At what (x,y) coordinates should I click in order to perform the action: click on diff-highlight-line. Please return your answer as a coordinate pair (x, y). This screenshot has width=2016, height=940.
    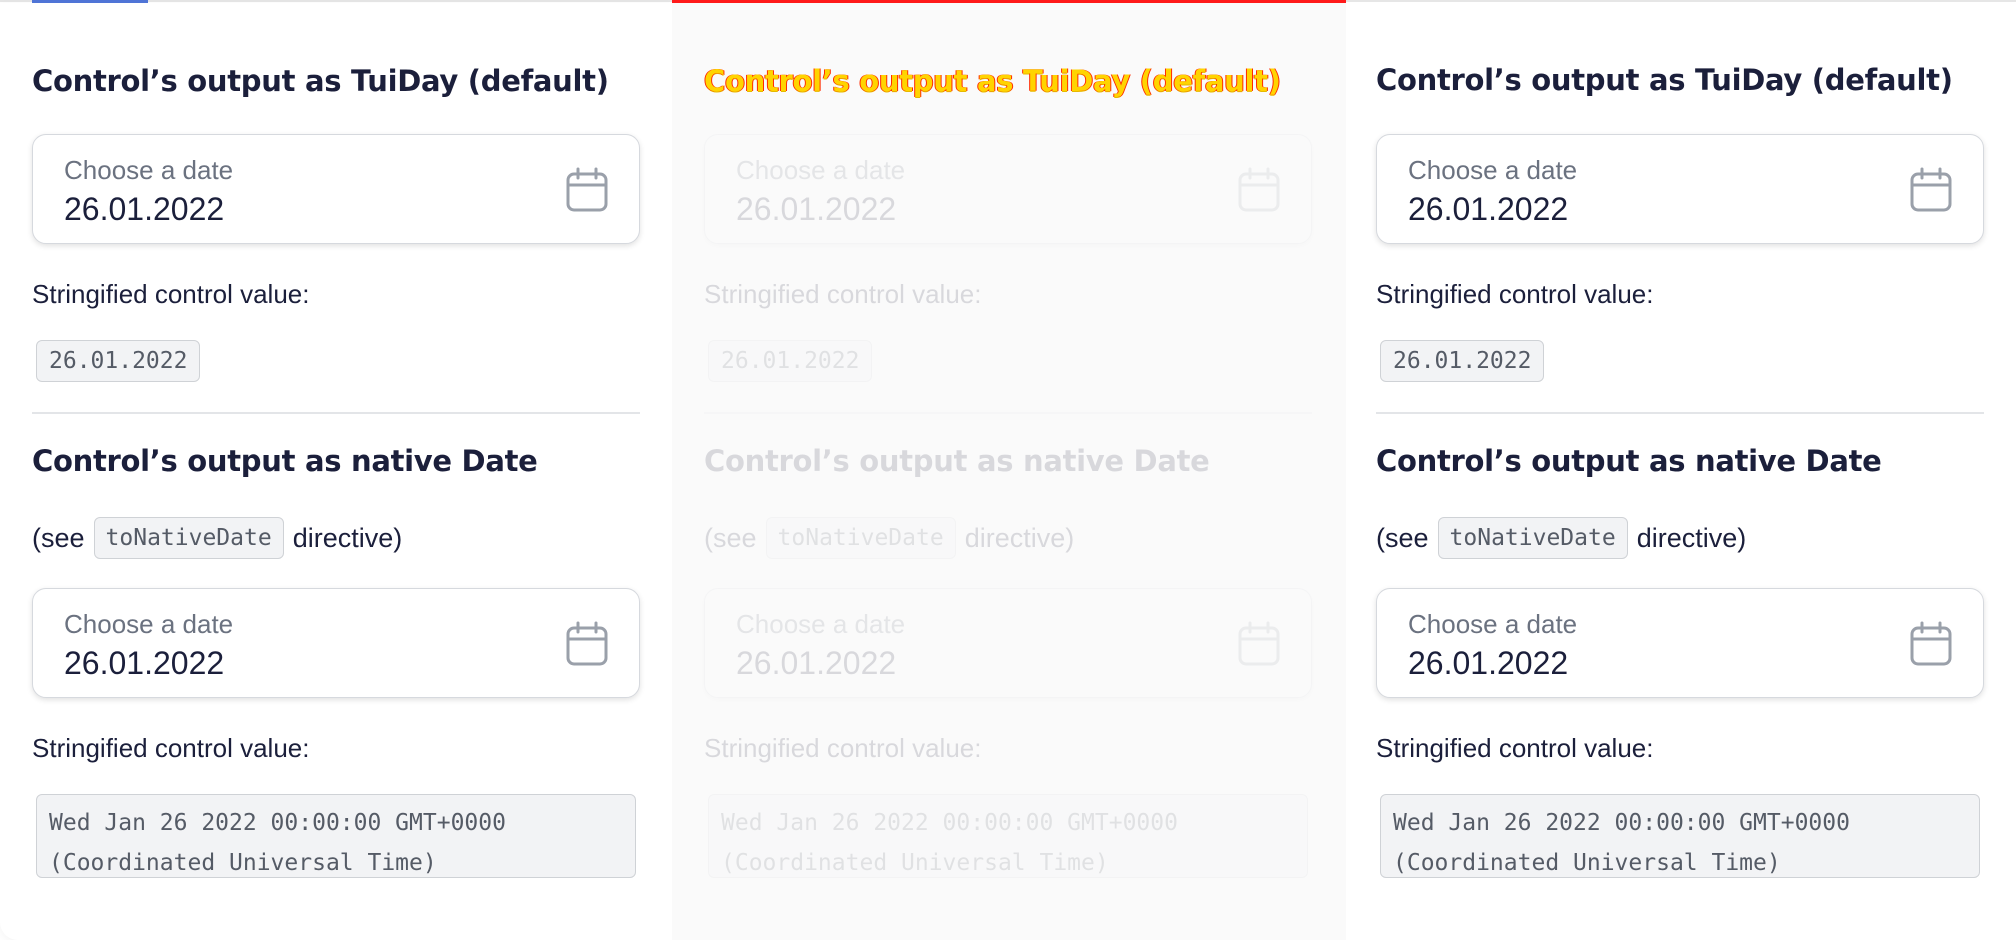
    Looking at the image, I should click on (1009, 1).